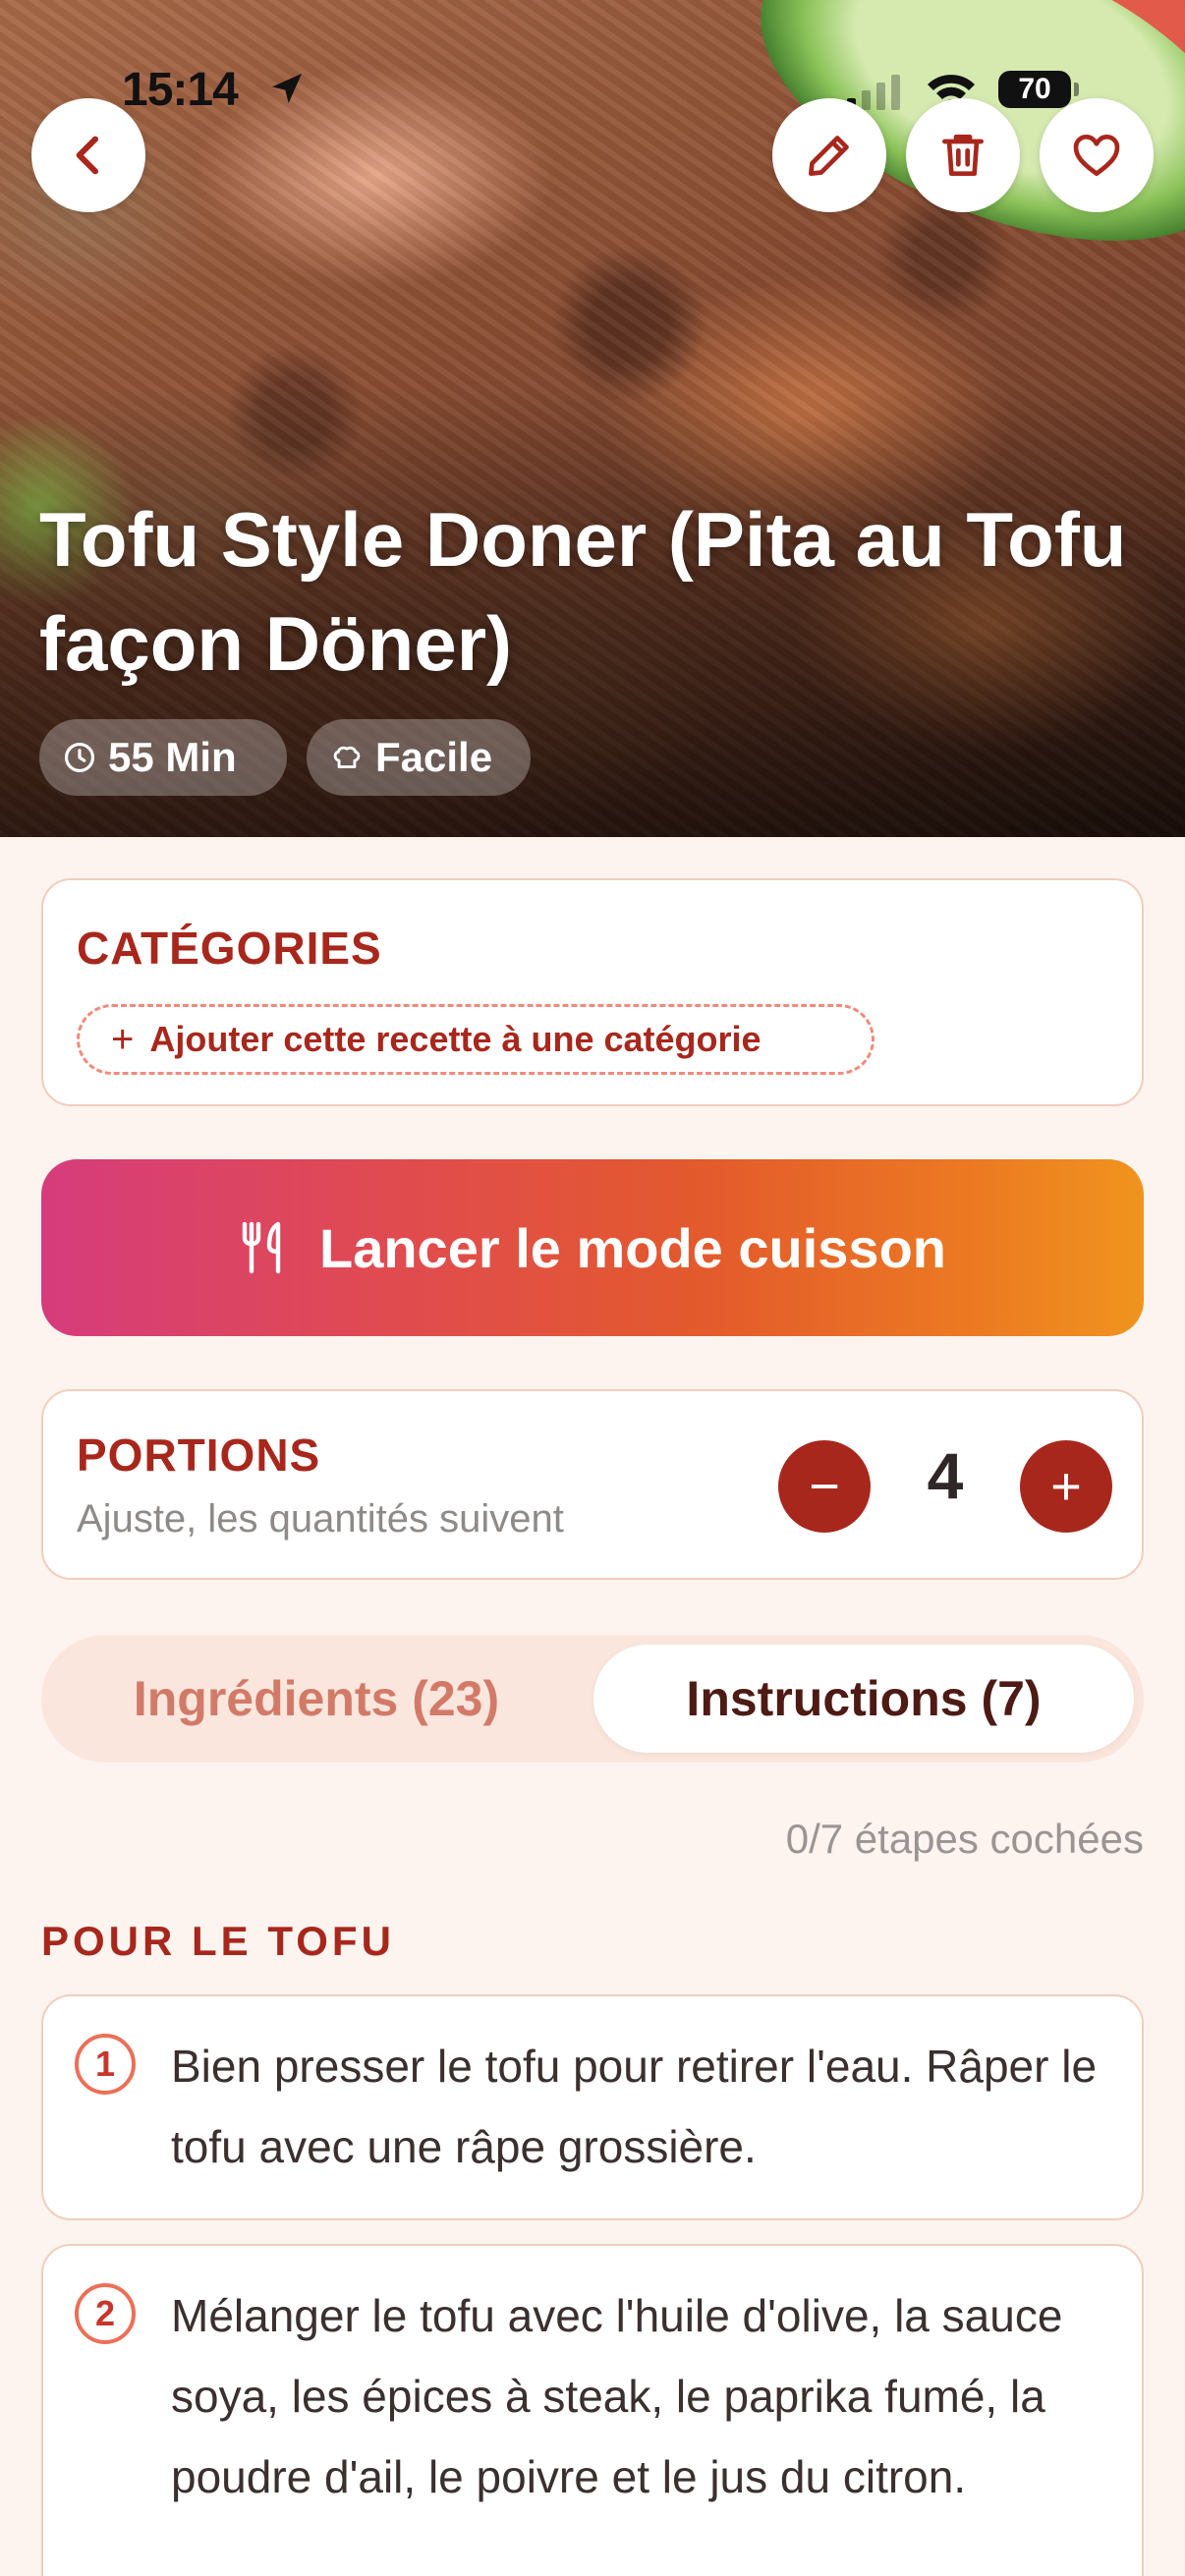 The image size is (1185, 2576). Describe the element at coordinates (592, 88) in the screenshot. I see `status-bar: 15:14 70` at that location.